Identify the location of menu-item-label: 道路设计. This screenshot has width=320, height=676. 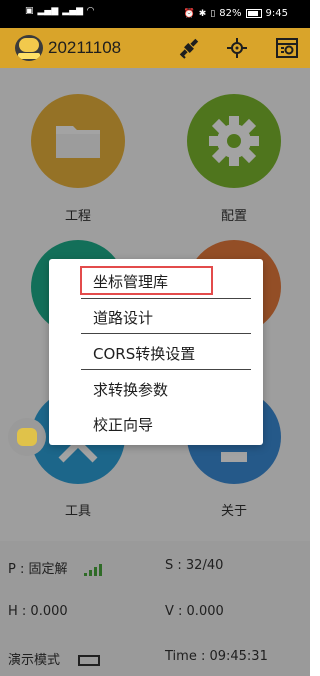
(123, 318).